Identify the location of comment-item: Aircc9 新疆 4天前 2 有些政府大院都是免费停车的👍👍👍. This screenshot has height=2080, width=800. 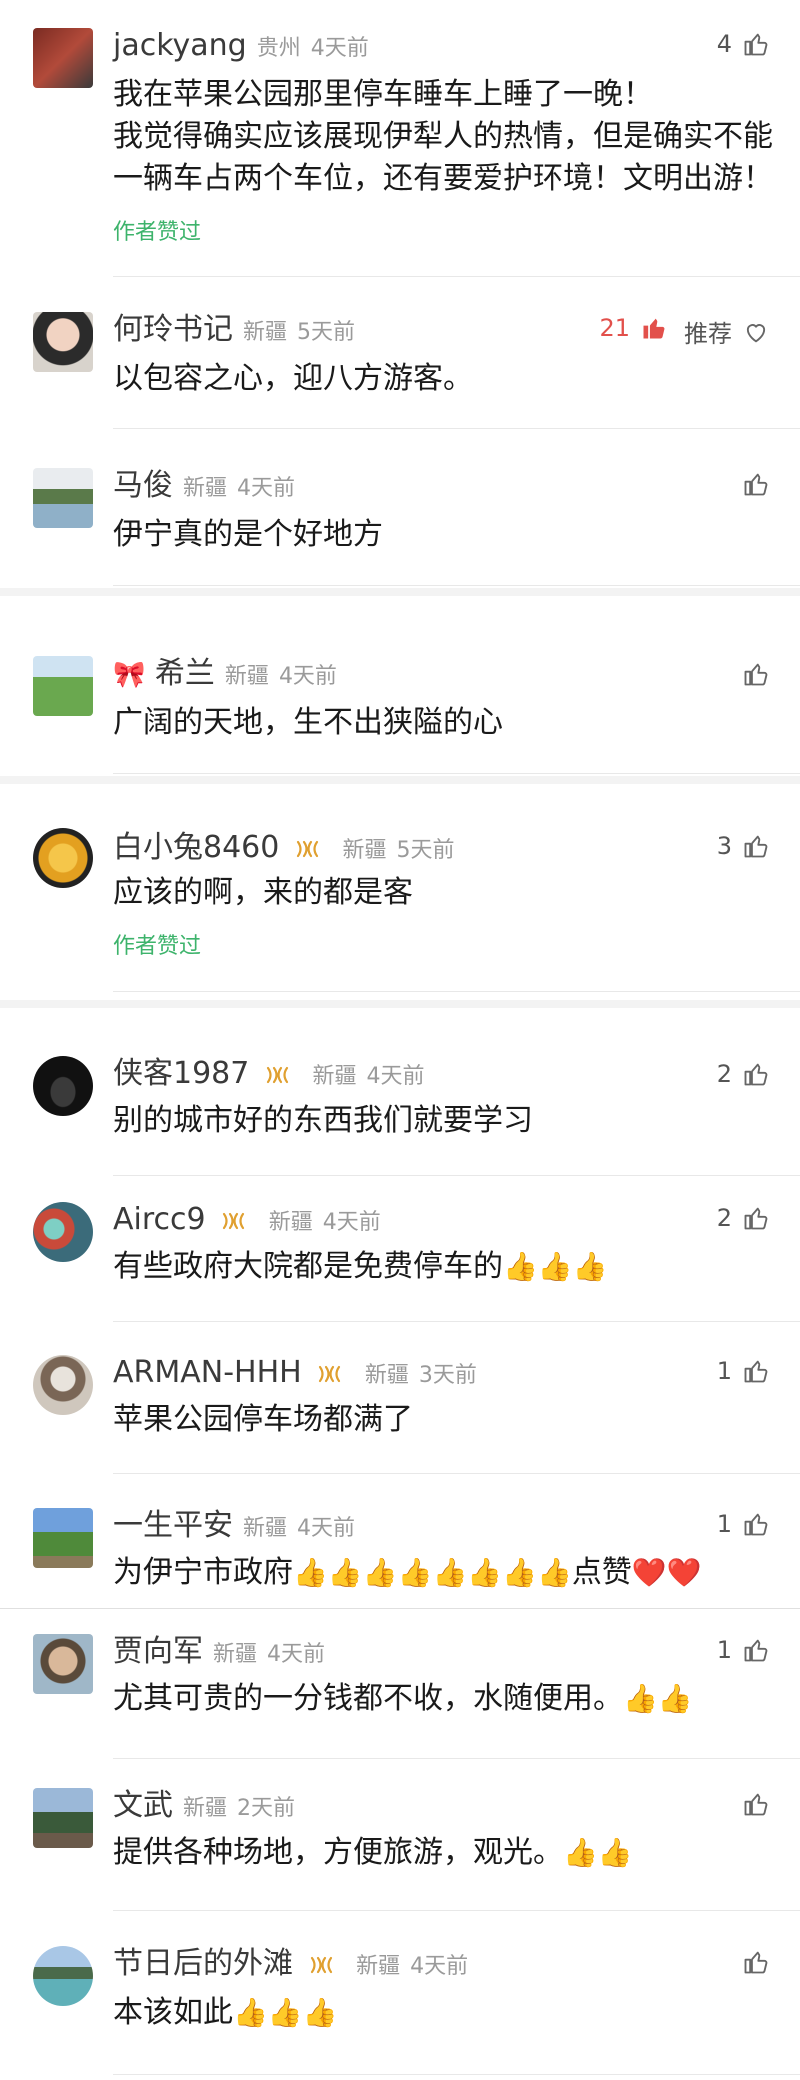
(400, 1250).